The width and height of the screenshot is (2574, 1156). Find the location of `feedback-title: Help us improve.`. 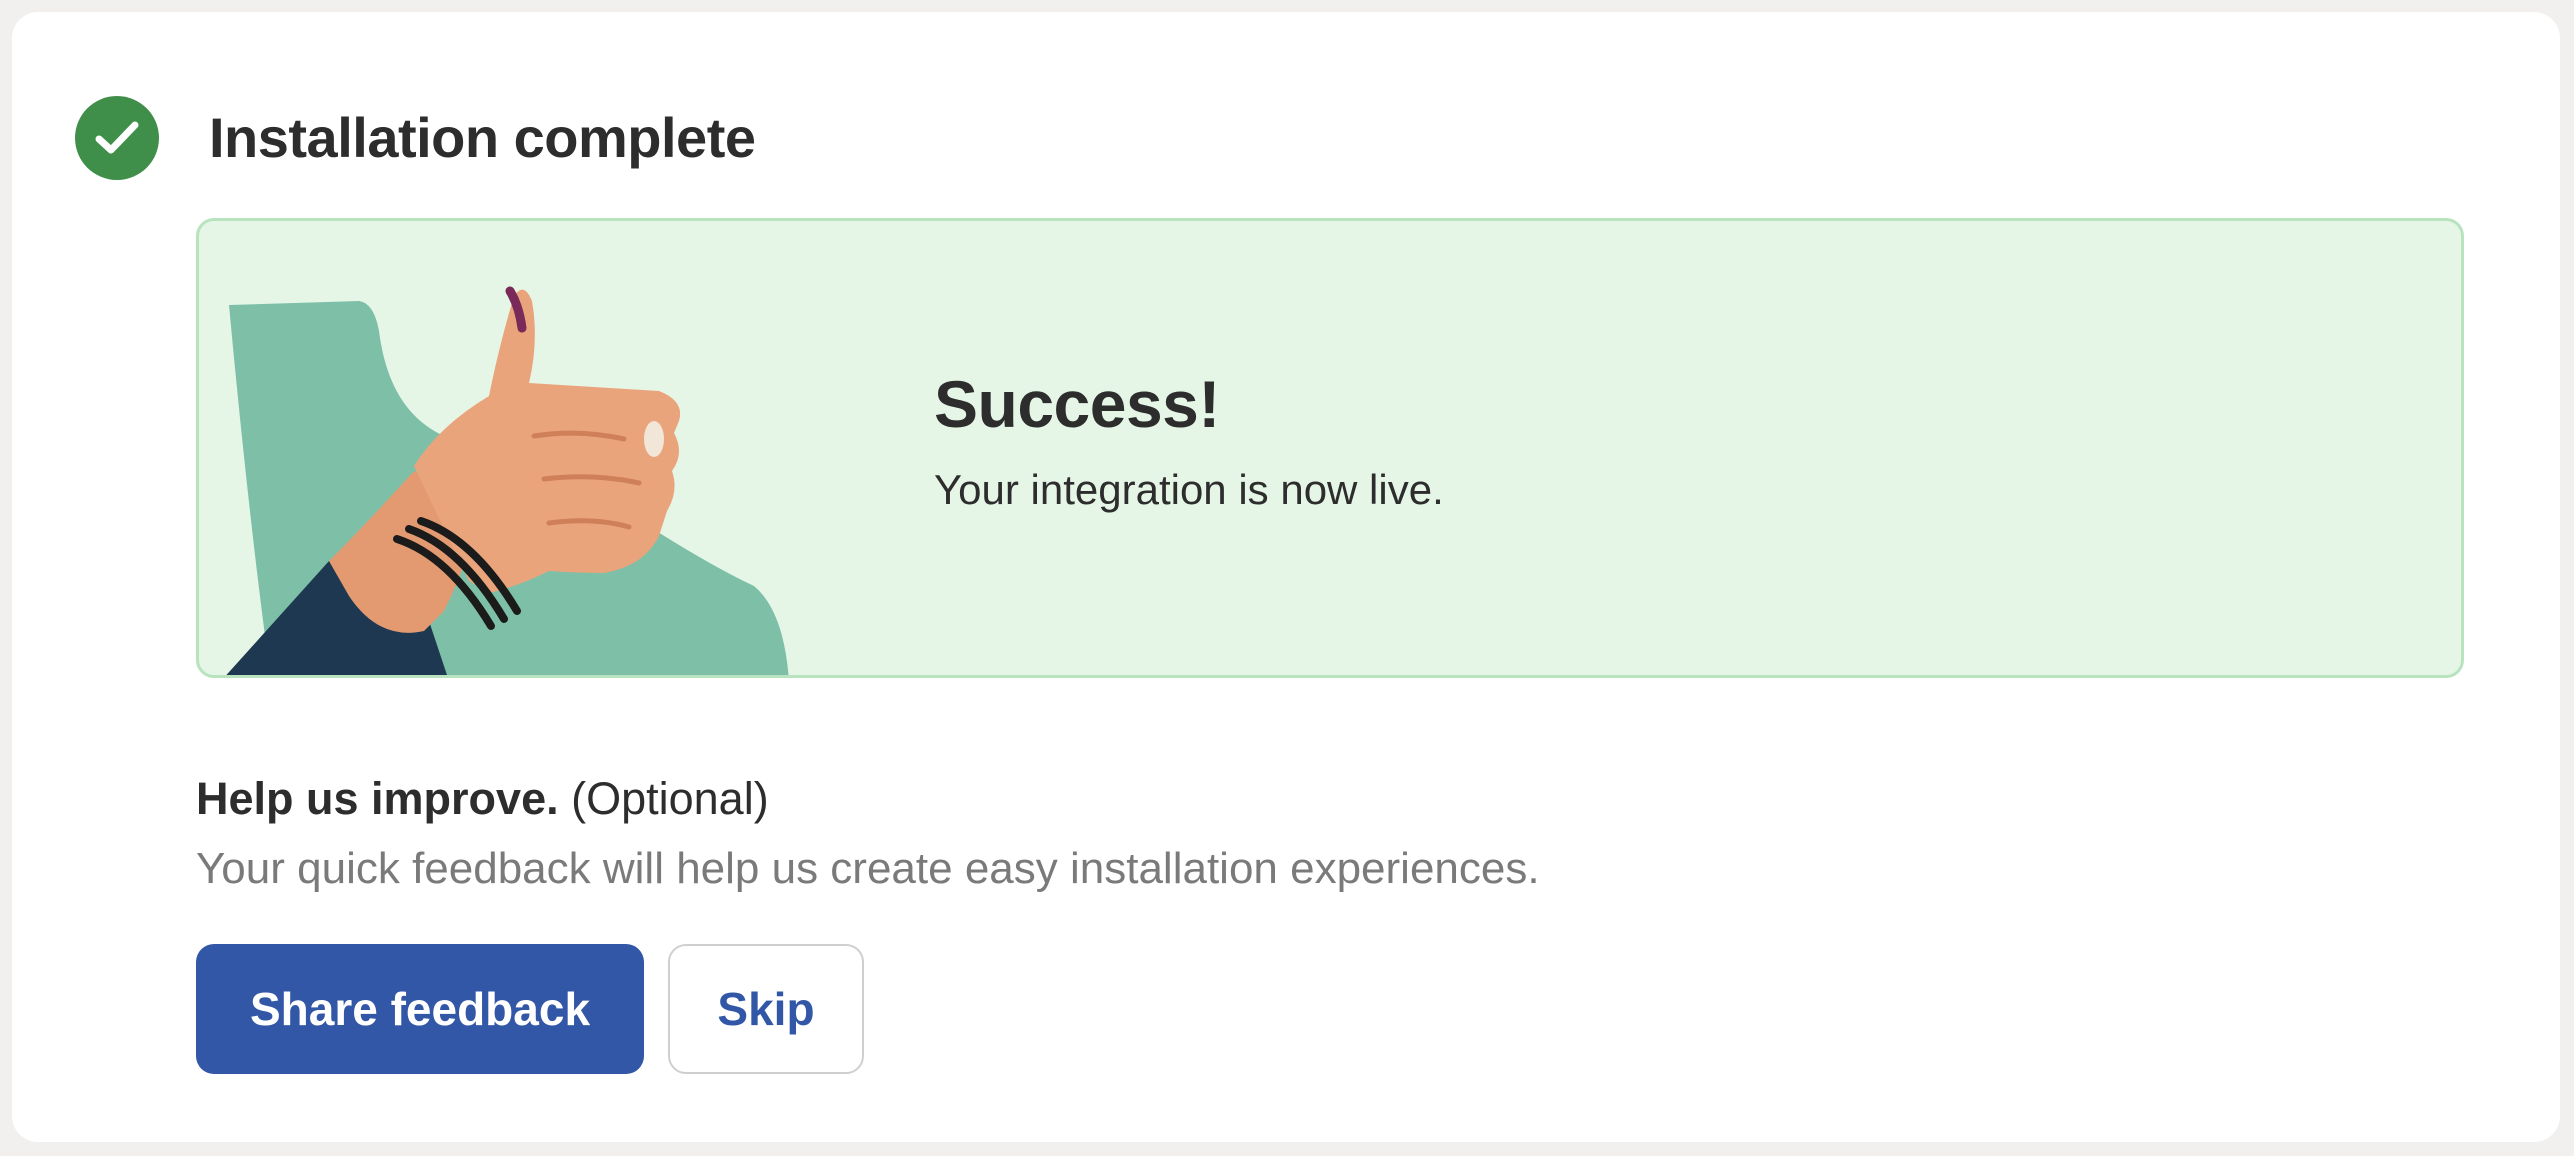

feedback-title: Help us improve. is located at coordinates (377, 798).